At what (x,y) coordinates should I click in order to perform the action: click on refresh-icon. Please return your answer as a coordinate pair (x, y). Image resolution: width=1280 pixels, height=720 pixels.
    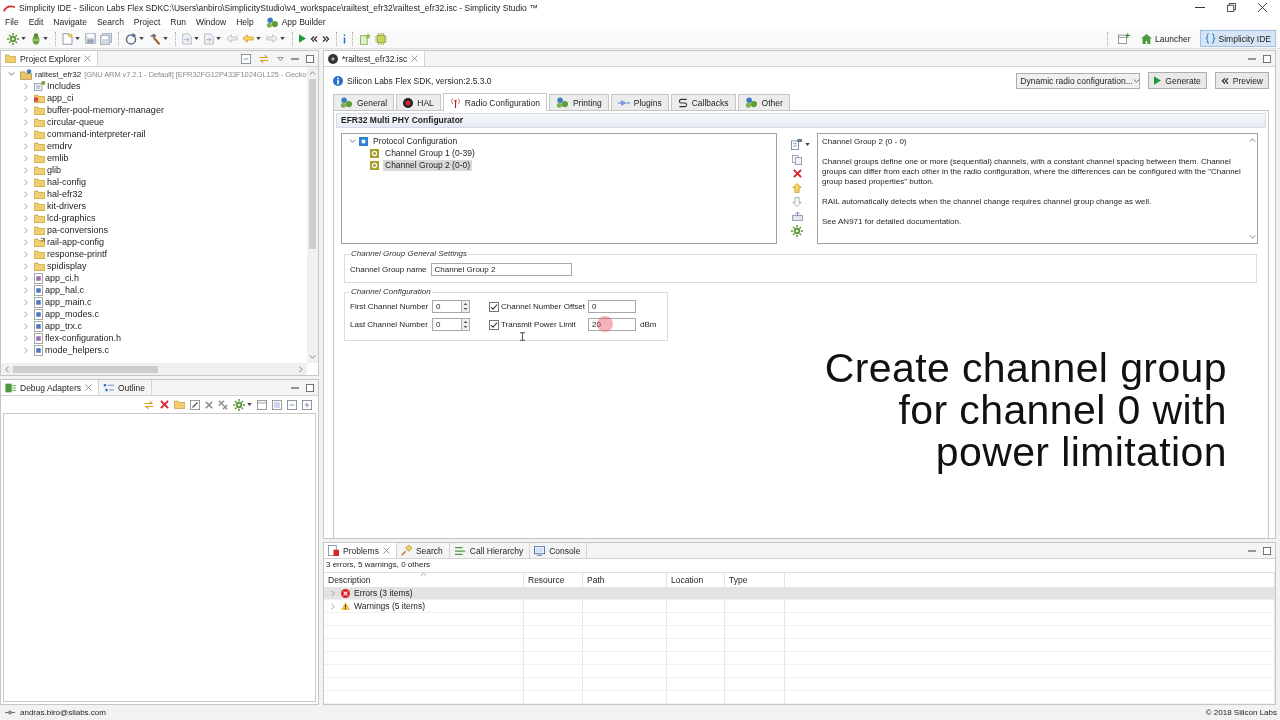
    Looking at the image, I should click on (131, 38).